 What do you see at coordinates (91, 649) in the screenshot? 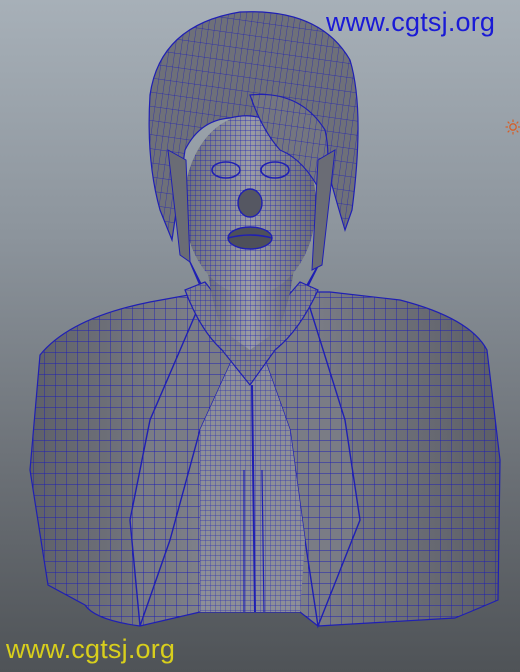
I see `watermark-bottom: www.cgtsj.org` at bounding box center [91, 649].